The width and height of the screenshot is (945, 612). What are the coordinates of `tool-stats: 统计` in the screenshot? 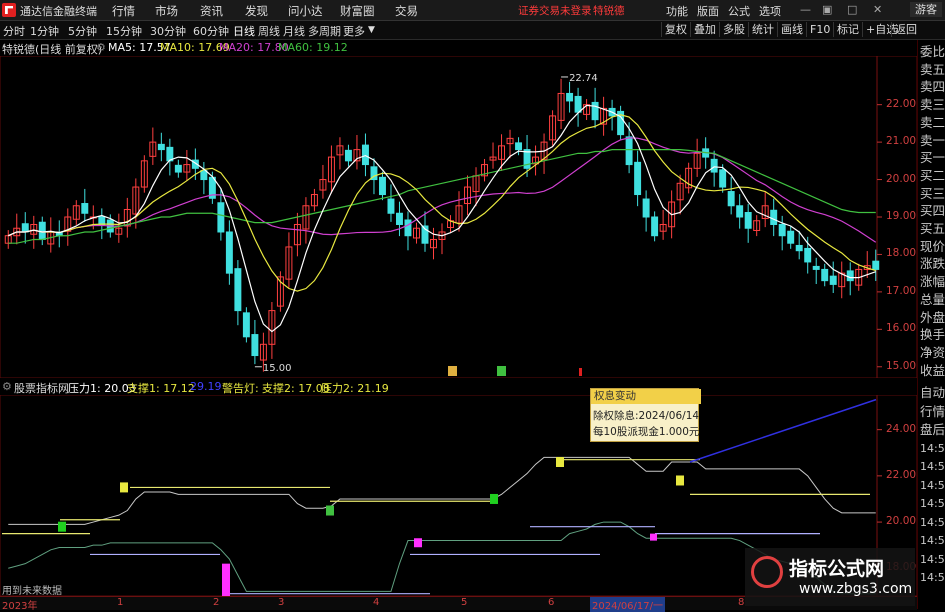 It's located at (762, 29).